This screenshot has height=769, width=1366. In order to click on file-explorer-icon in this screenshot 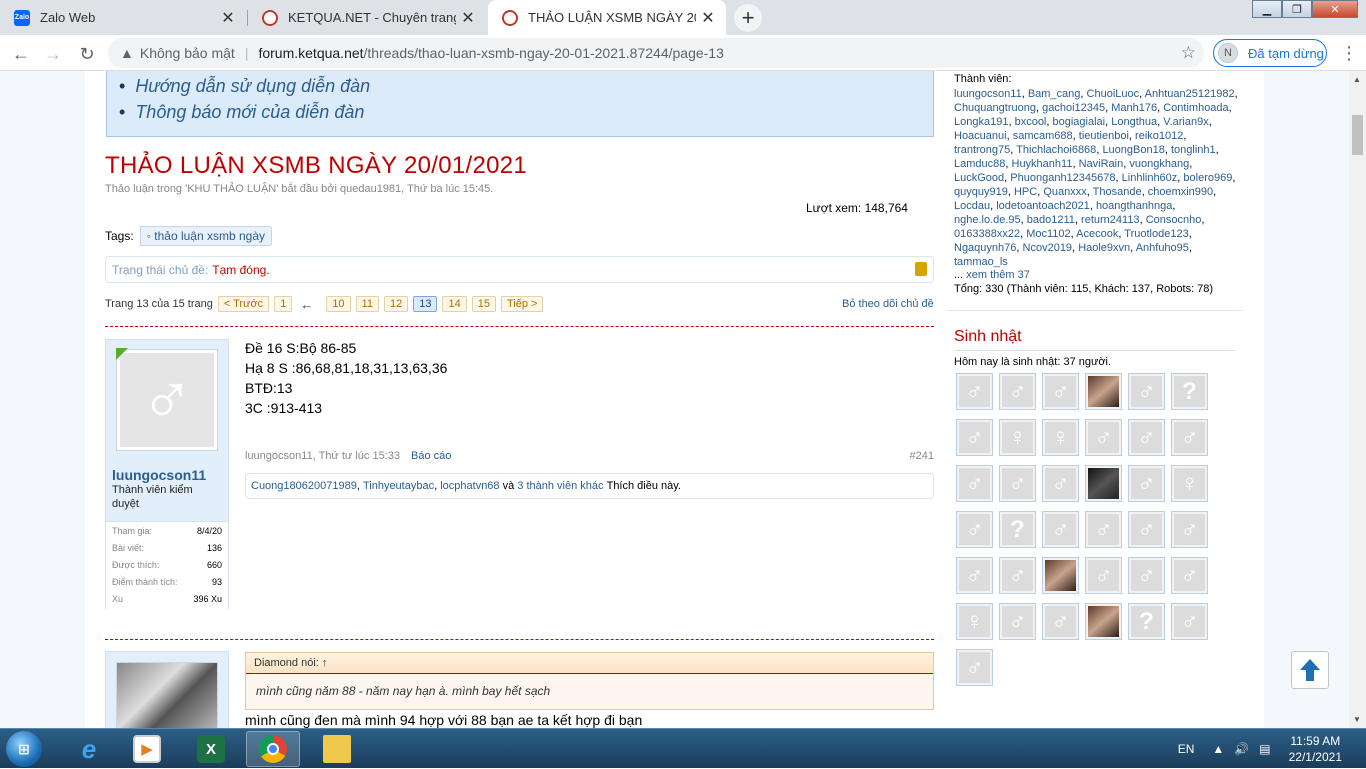, I will do `click(337, 749)`.